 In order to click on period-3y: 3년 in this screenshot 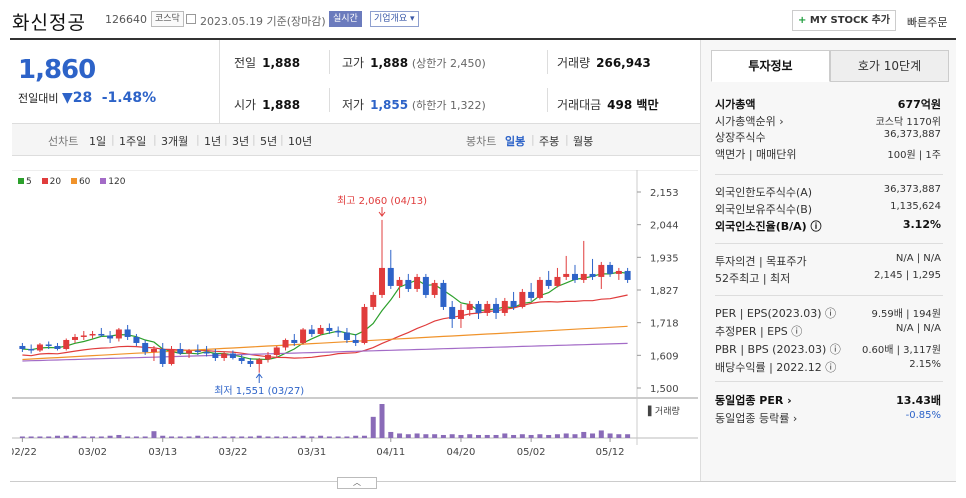, I will do `click(240, 141)`.